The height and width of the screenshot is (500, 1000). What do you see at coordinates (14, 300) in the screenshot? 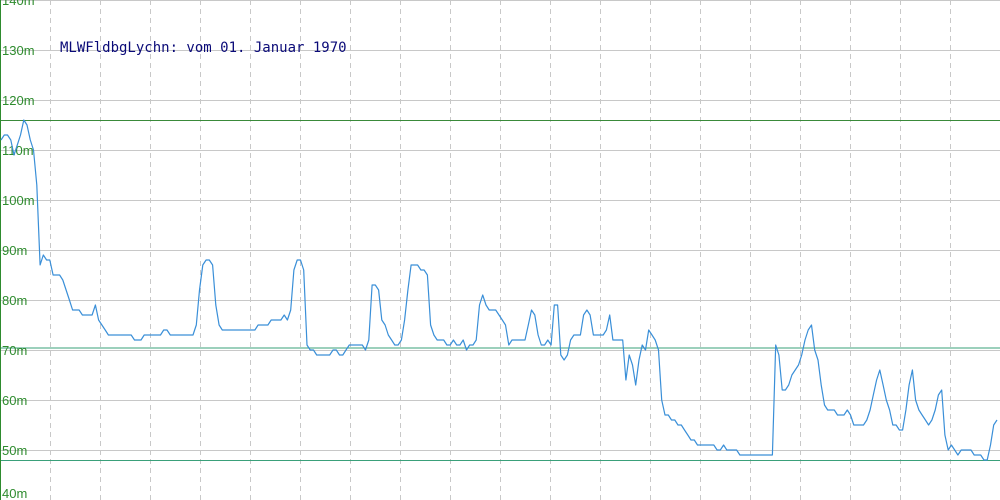
I see `y-tick-label: 80m` at bounding box center [14, 300].